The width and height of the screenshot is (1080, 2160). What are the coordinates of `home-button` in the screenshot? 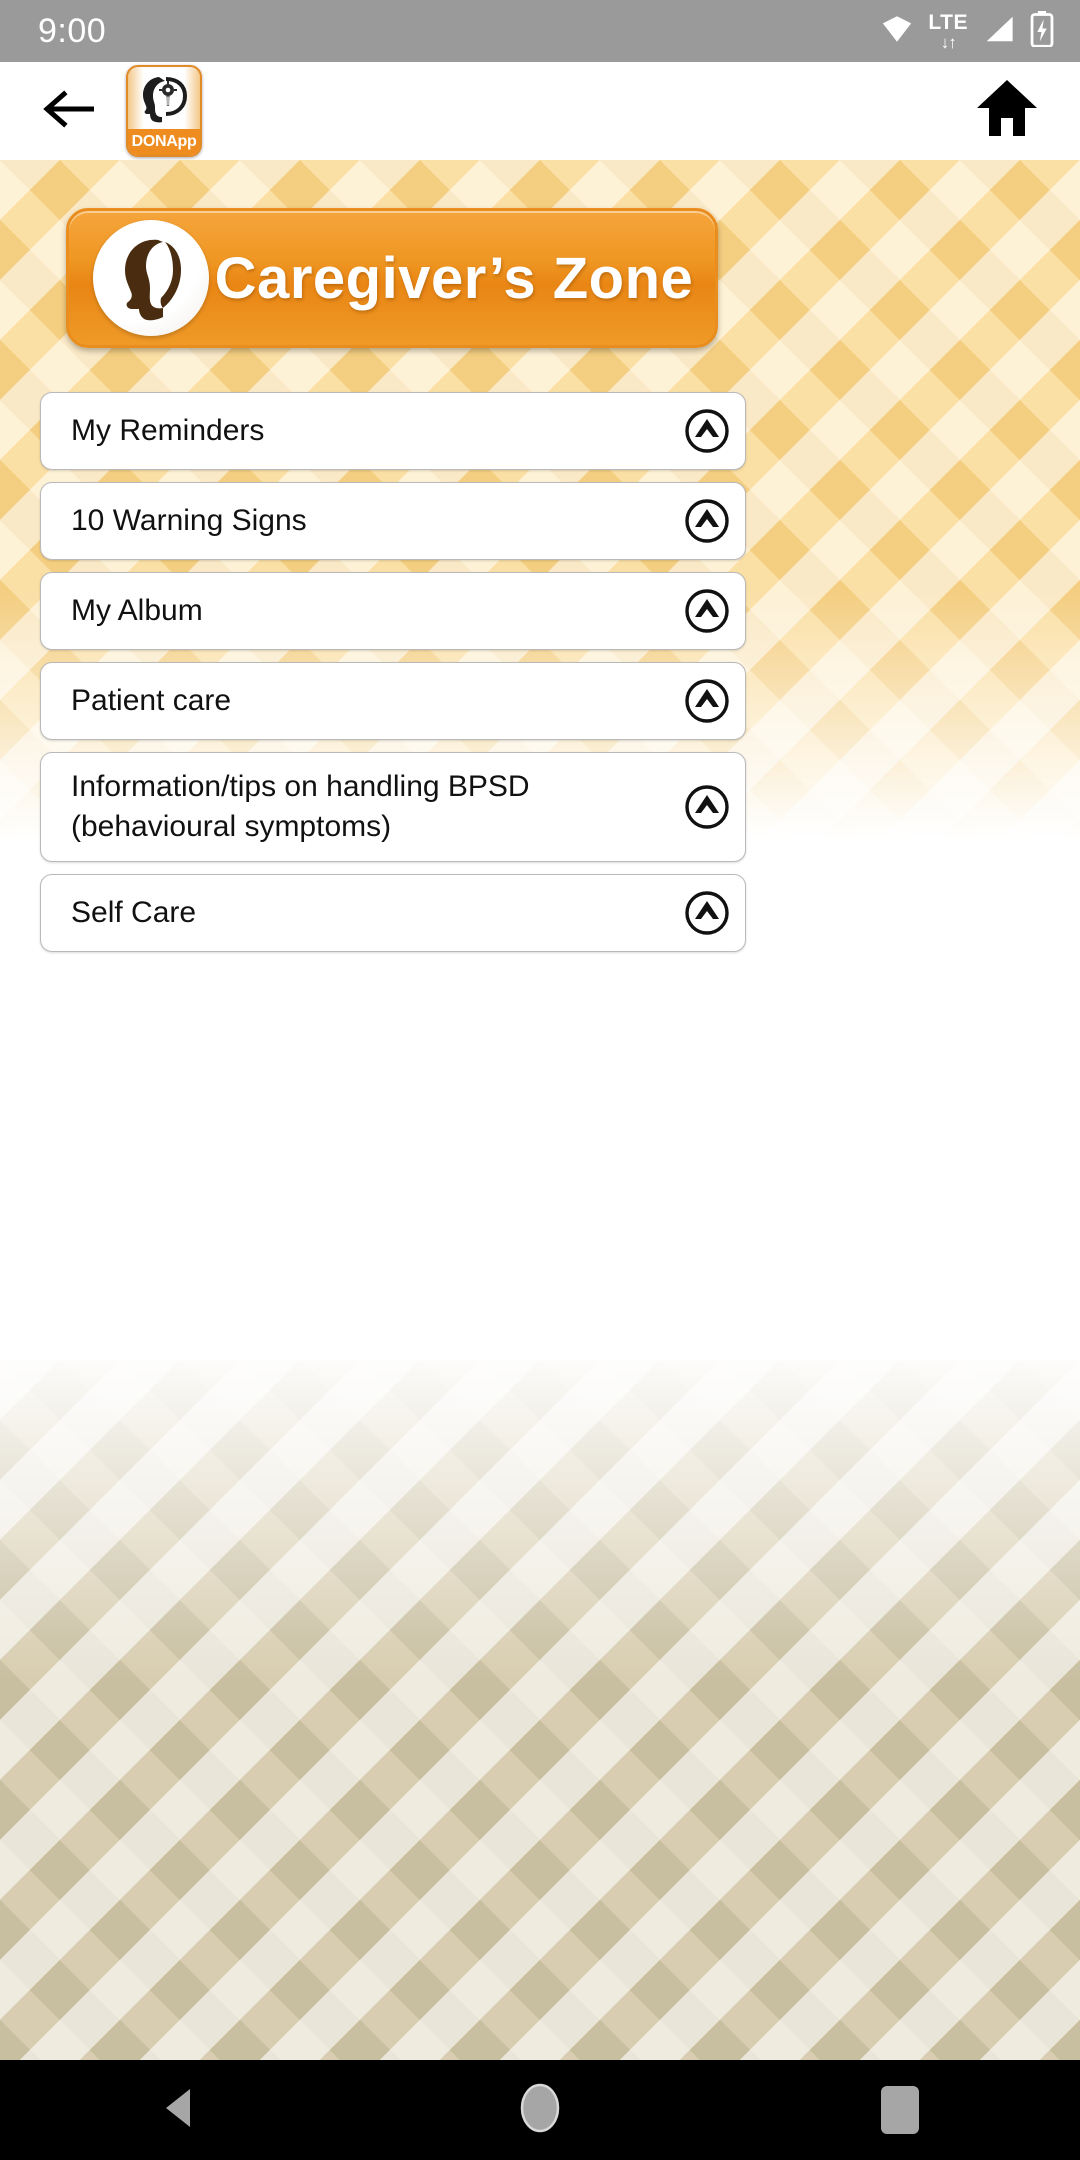 It's located at (1007, 111).